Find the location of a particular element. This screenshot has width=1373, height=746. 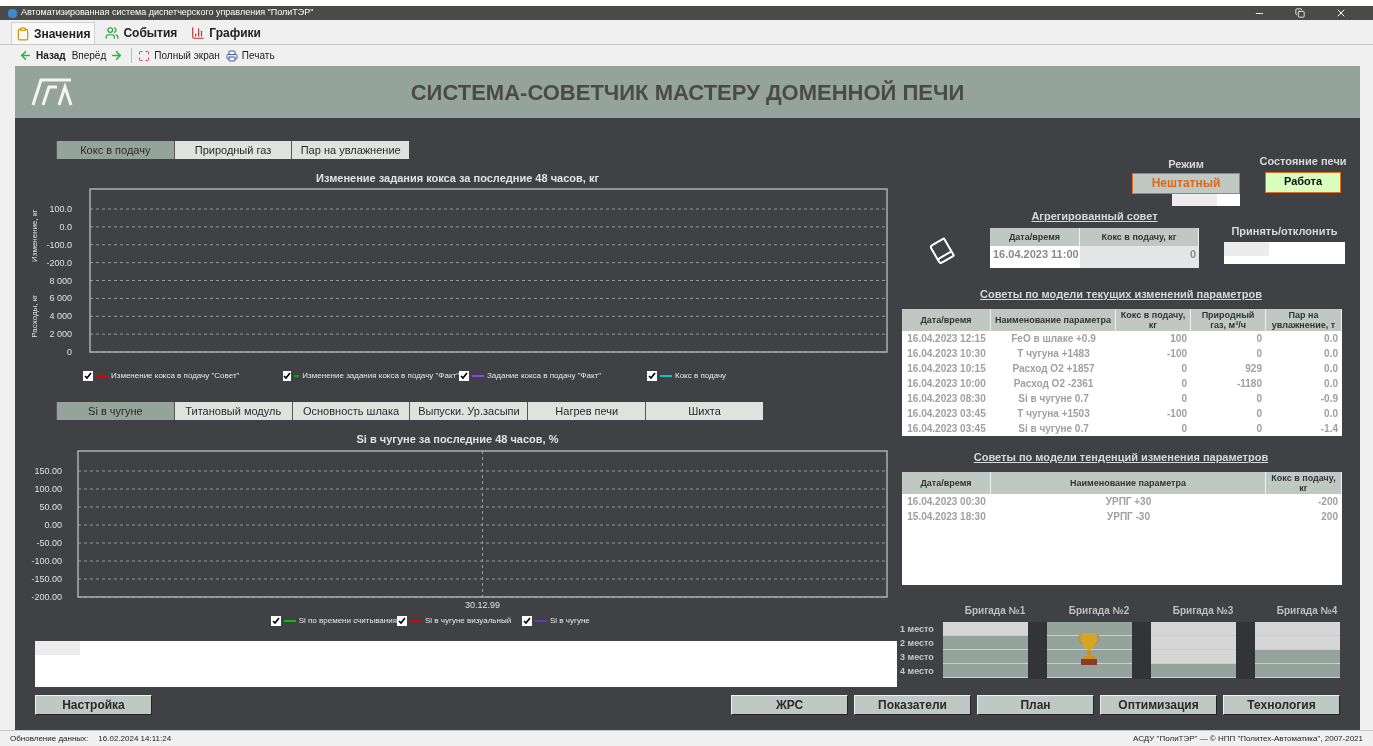

print-button: Печать is located at coordinates (250, 55).